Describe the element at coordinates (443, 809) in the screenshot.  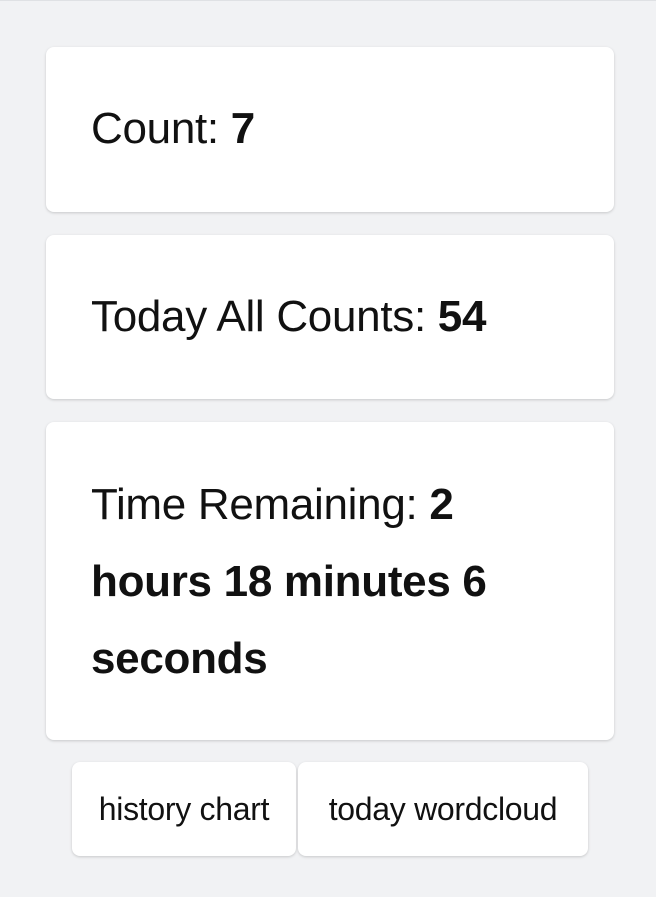
I see `today-wordcloud-button: today wordcloud` at that location.